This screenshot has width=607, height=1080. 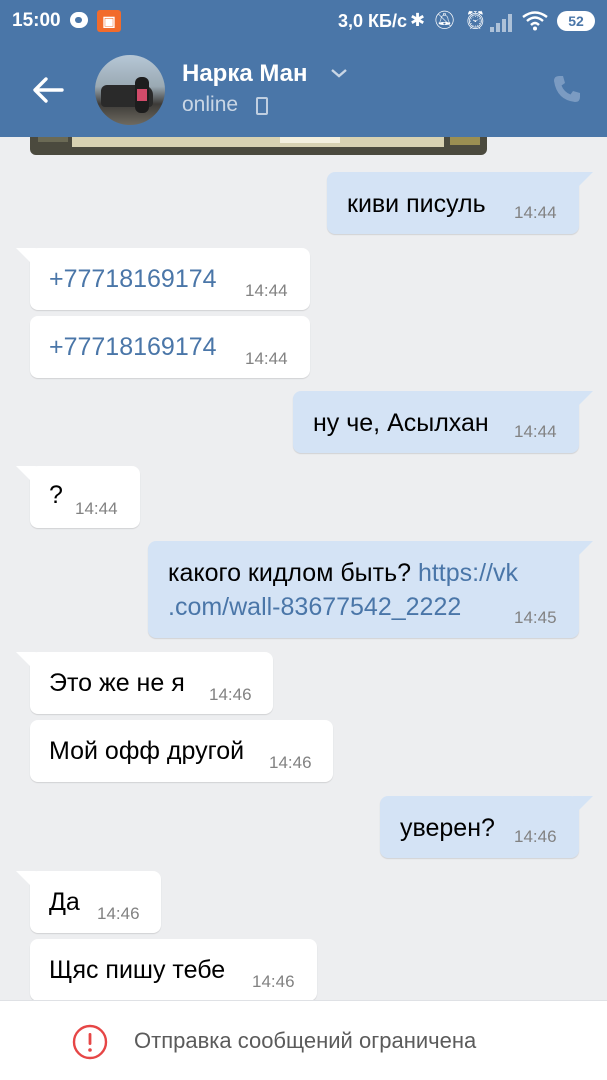 What do you see at coordinates (90, 1042) in the screenshot?
I see `exclamation-circle-icon` at bounding box center [90, 1042].